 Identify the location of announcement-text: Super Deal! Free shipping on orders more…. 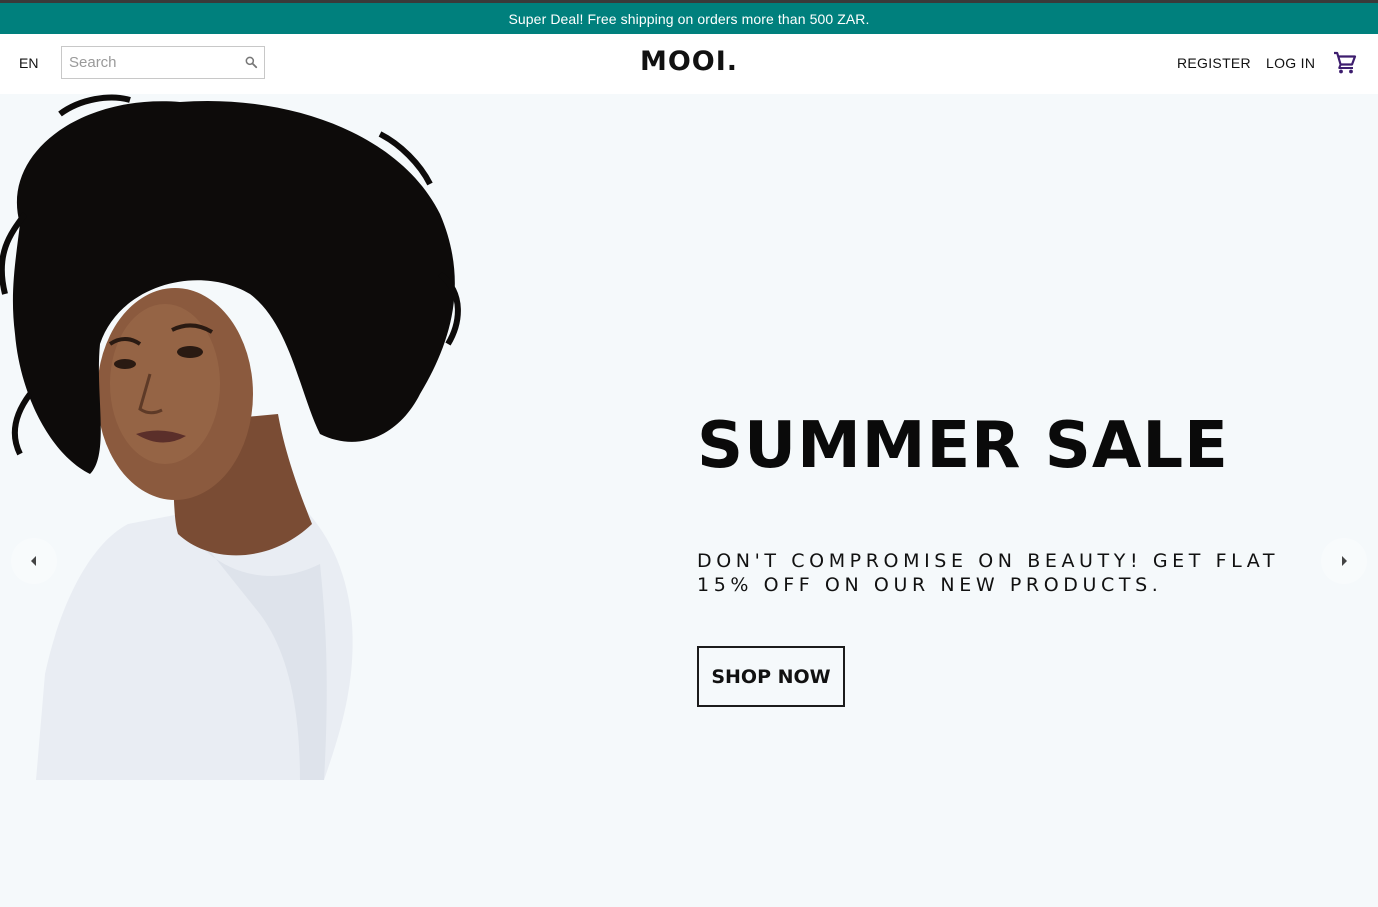
(689, 18).